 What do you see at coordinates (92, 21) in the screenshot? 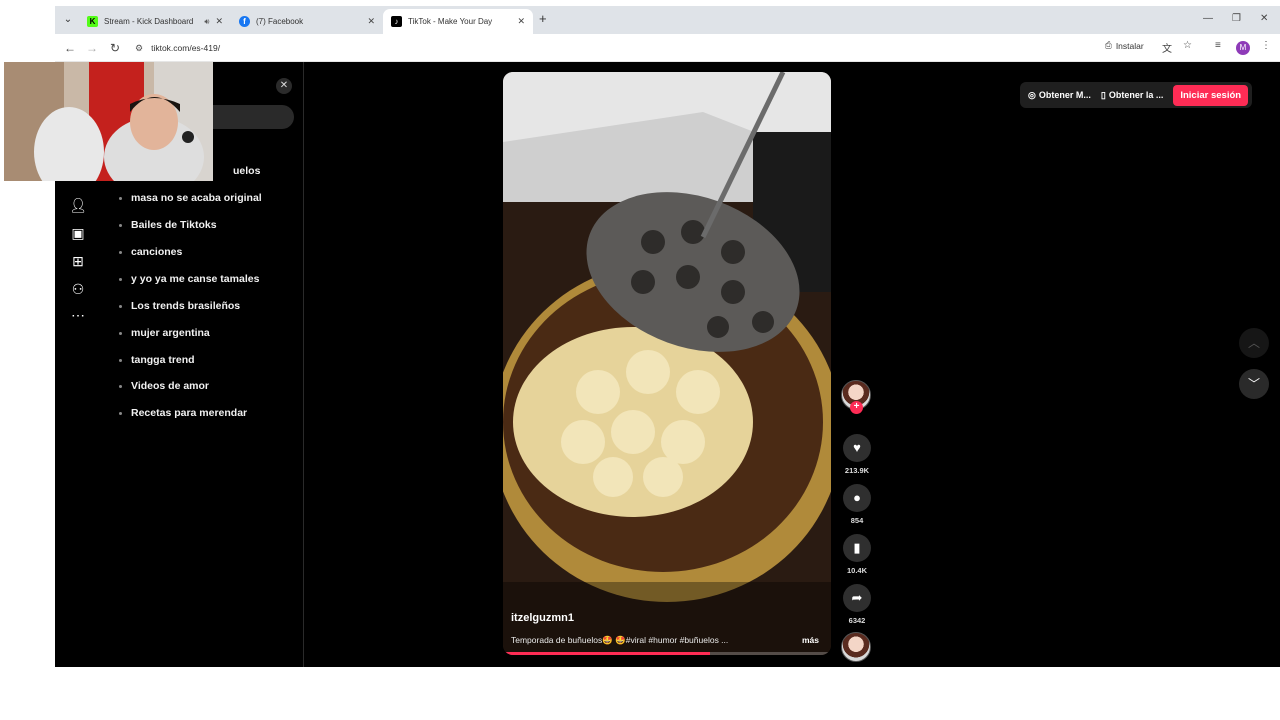
I see `kick-icon: K` at bounding box center [92, 21].